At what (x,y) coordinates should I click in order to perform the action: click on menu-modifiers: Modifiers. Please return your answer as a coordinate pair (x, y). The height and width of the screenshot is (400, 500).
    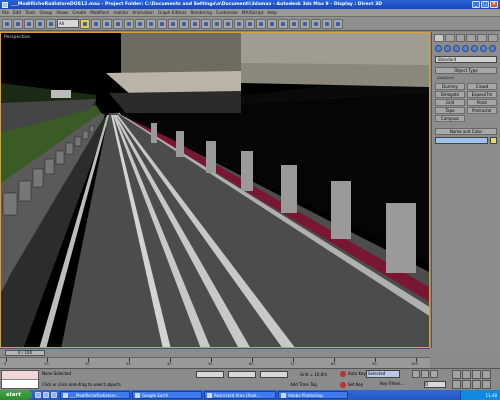
    Looking at the image, I should click on (99, 12).